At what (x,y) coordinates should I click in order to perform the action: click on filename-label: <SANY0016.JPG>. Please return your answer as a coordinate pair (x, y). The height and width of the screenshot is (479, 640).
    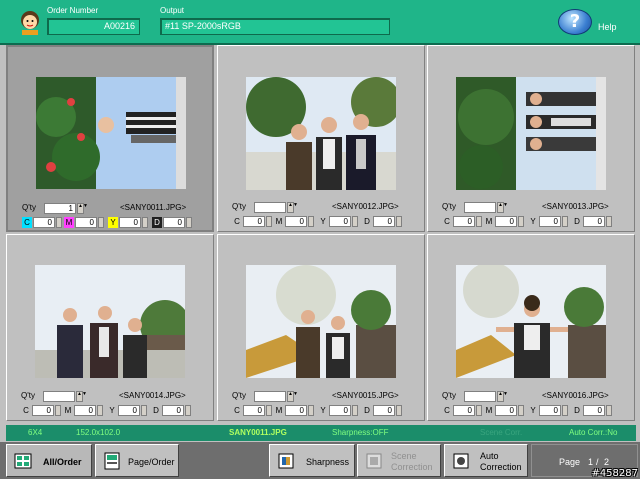
    Looking at the image, I should click on (575, 395).